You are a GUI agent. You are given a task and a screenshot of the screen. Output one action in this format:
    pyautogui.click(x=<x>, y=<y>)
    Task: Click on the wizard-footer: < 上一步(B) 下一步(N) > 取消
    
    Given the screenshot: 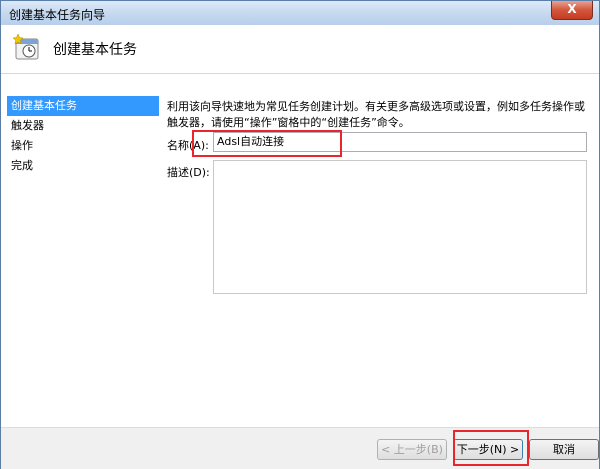 What is the action you would take?
    pyautogui.click(x=300, y=448)
    